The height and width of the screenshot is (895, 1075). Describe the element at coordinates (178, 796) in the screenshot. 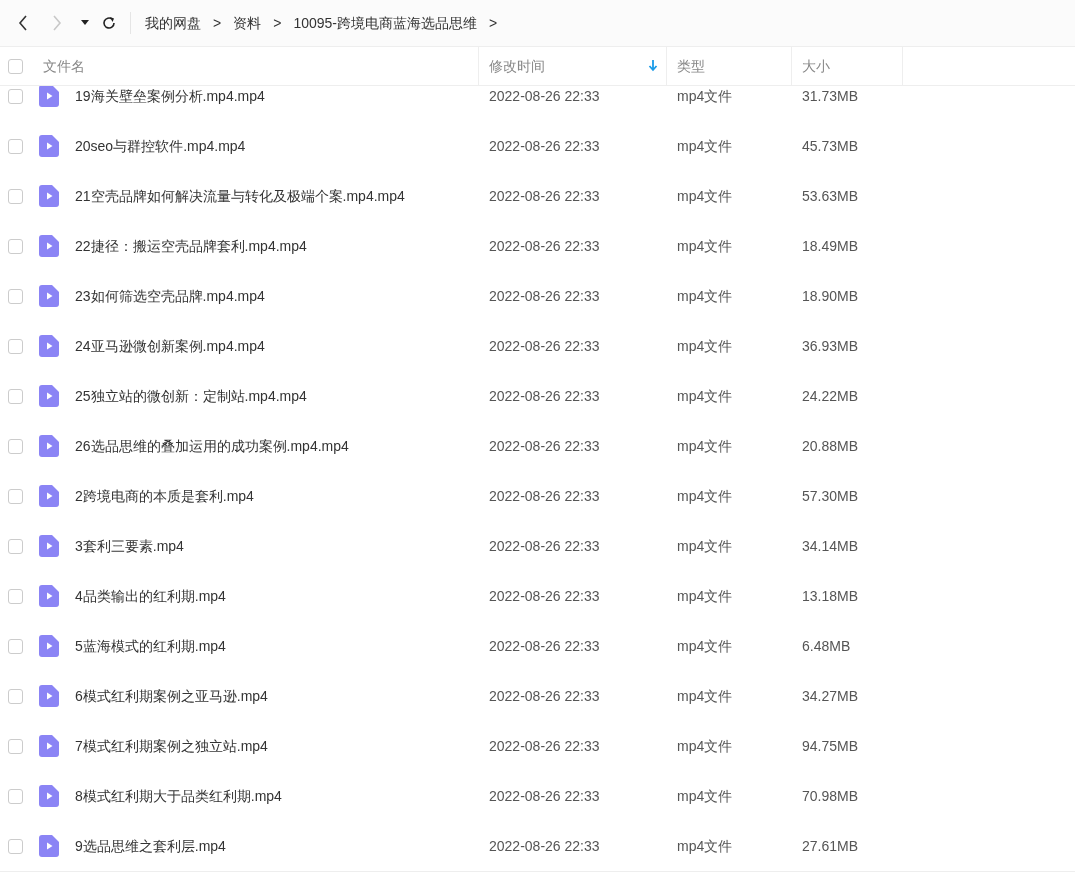

I see `file-name: 8模式红利期大于品类红利期.mp4` at that location.